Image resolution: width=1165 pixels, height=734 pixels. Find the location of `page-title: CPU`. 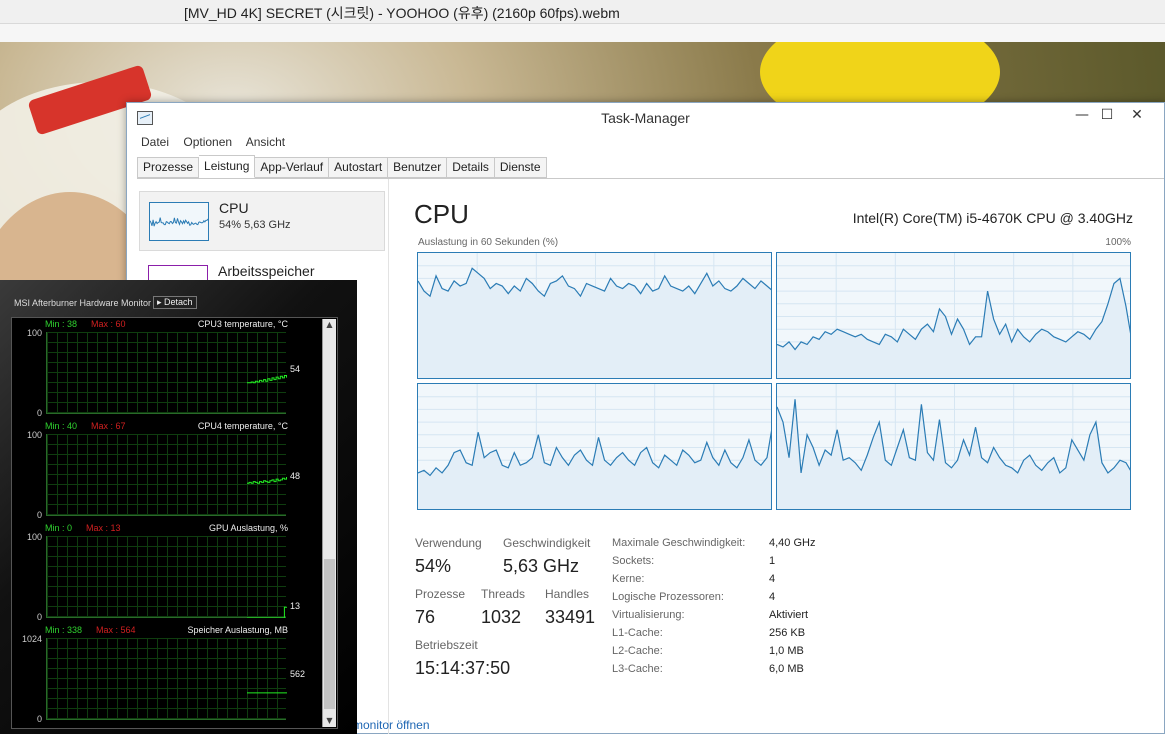

page-title: CPU is located at coordinates (441, 214).